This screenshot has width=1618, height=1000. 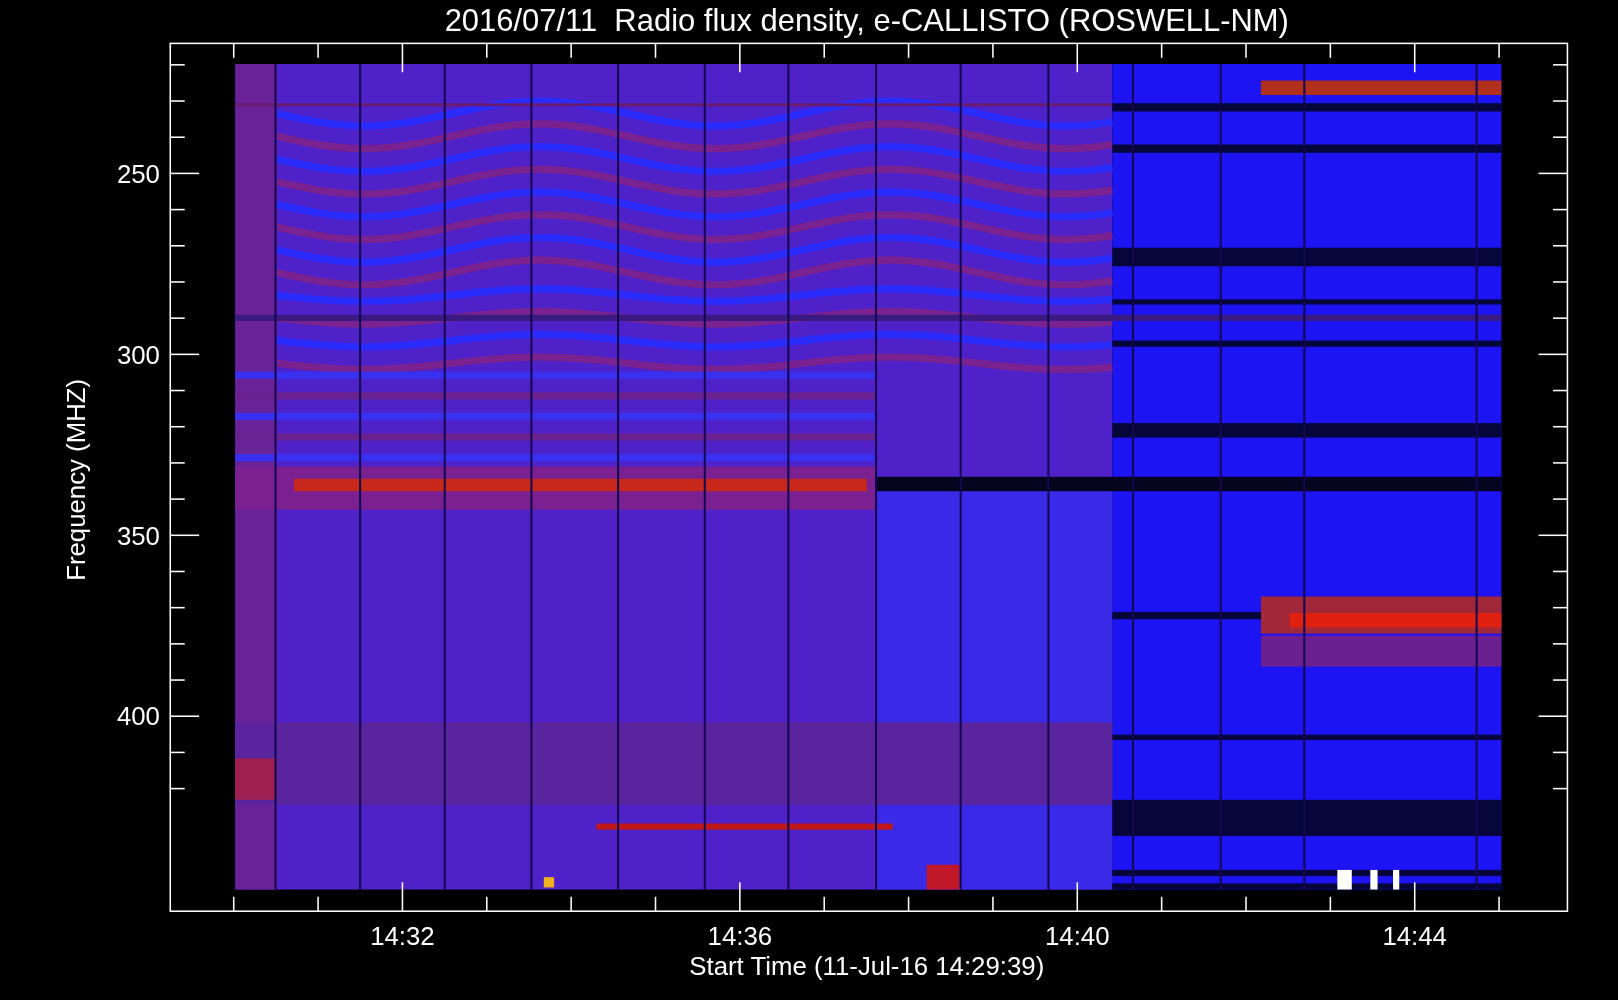 I want to click on y-tick-label: 400, so click(x=138, y=716).